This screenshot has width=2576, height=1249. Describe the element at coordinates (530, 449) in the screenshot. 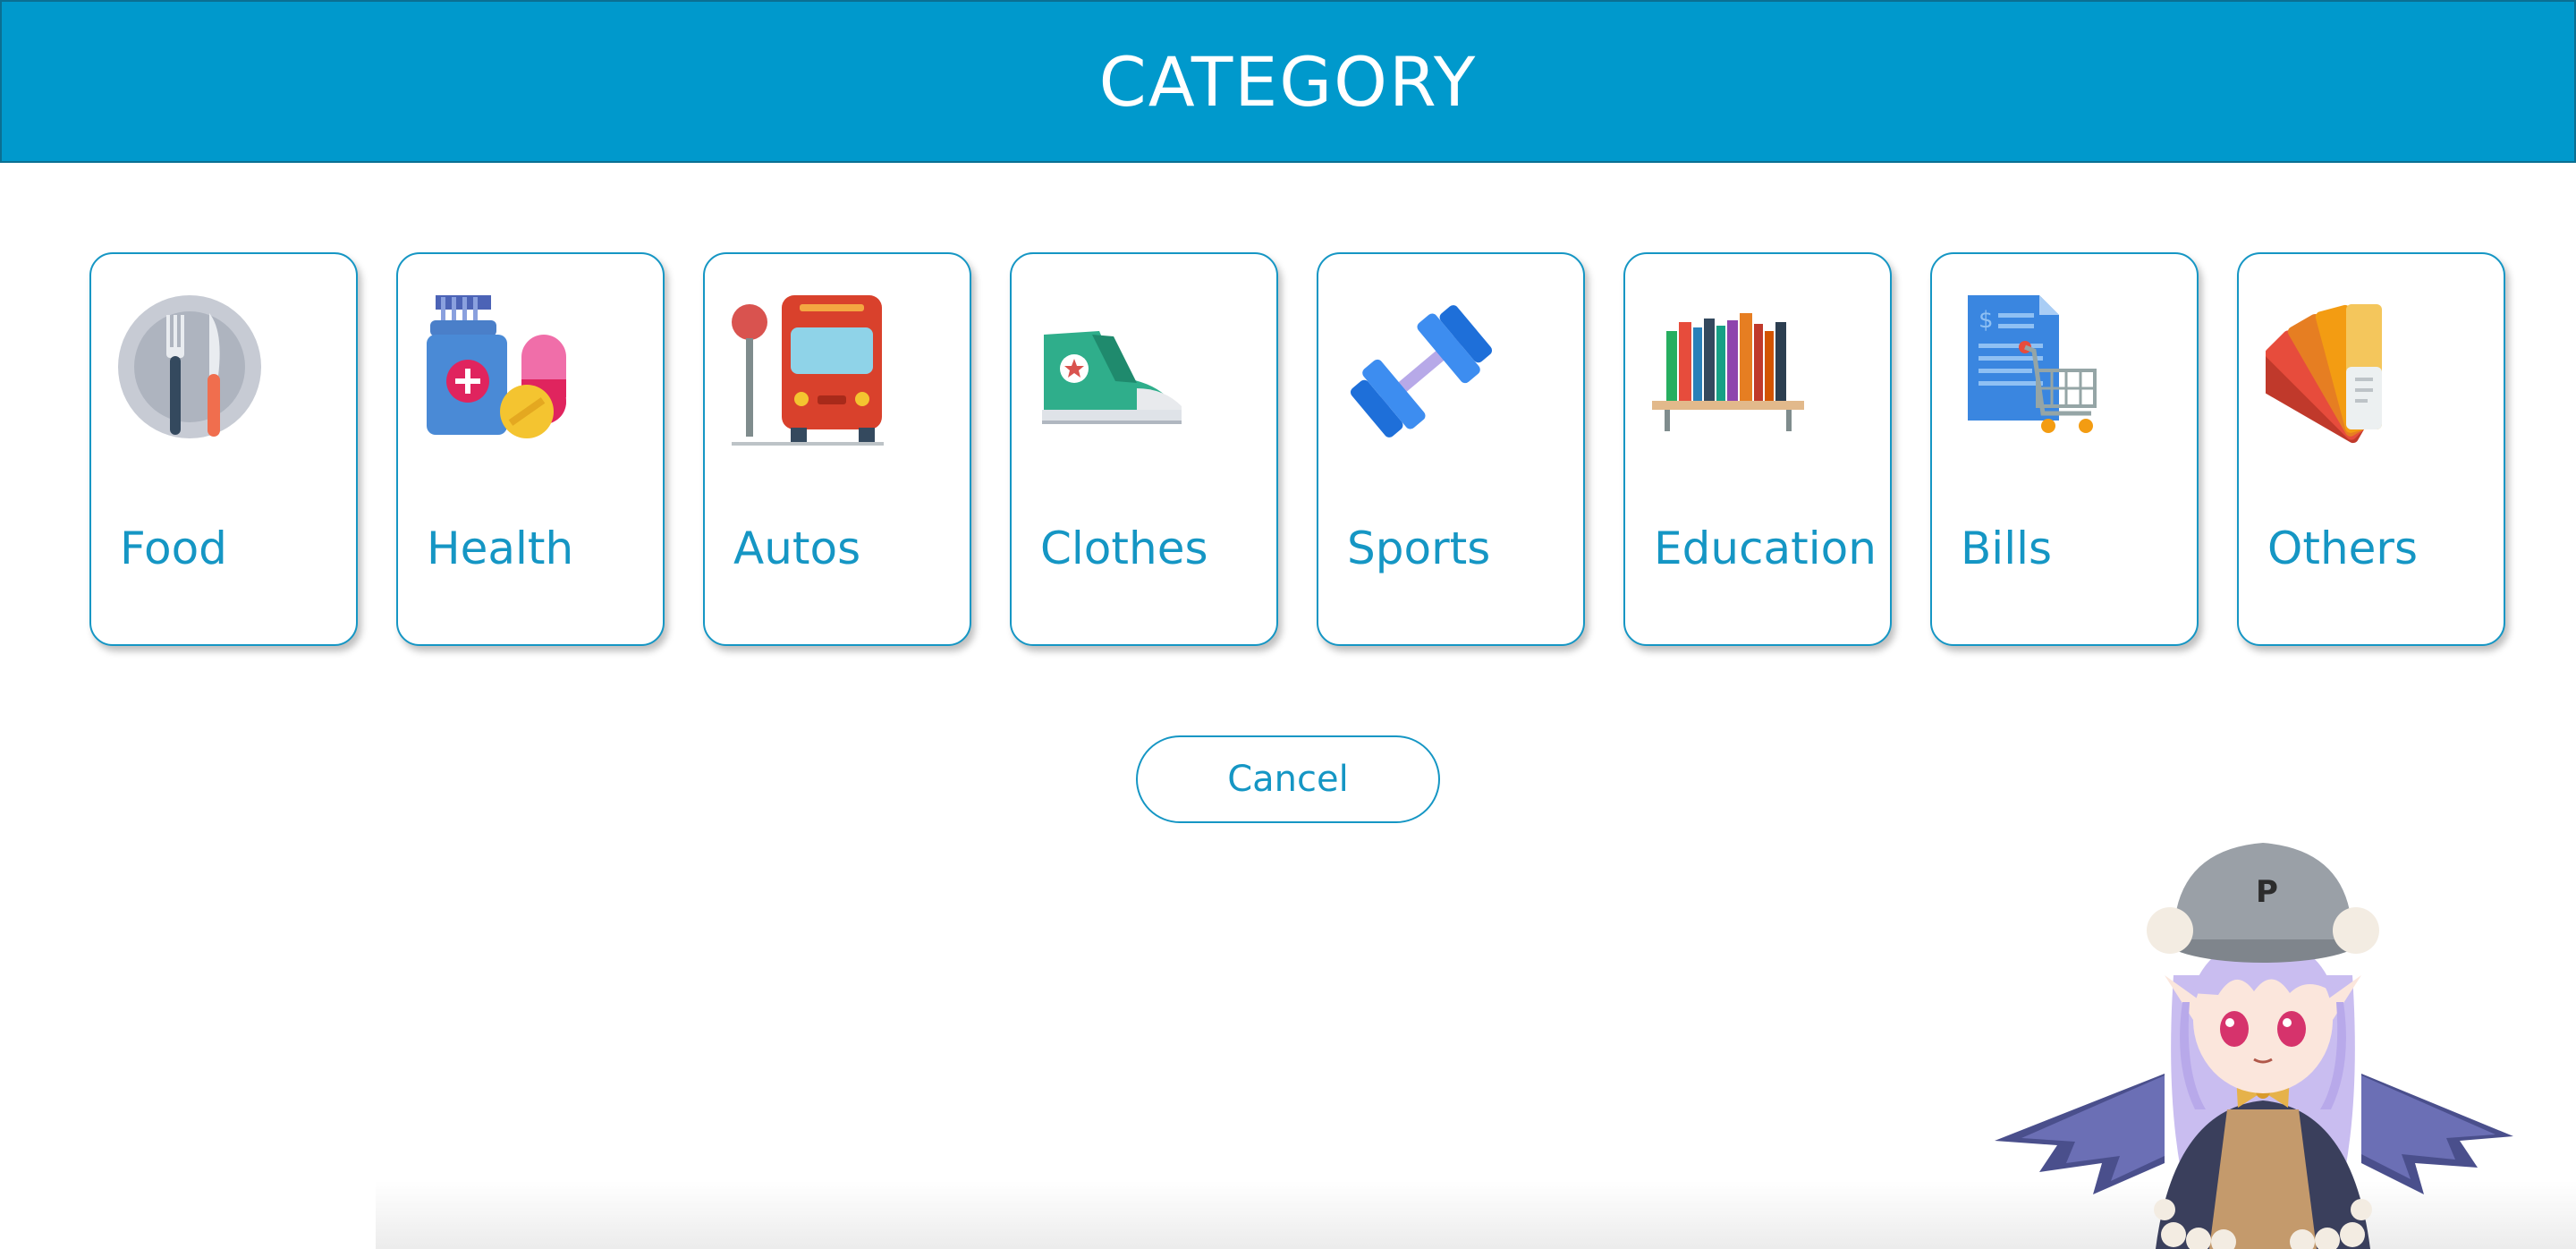

I see `category-card-health: Health` at that location.